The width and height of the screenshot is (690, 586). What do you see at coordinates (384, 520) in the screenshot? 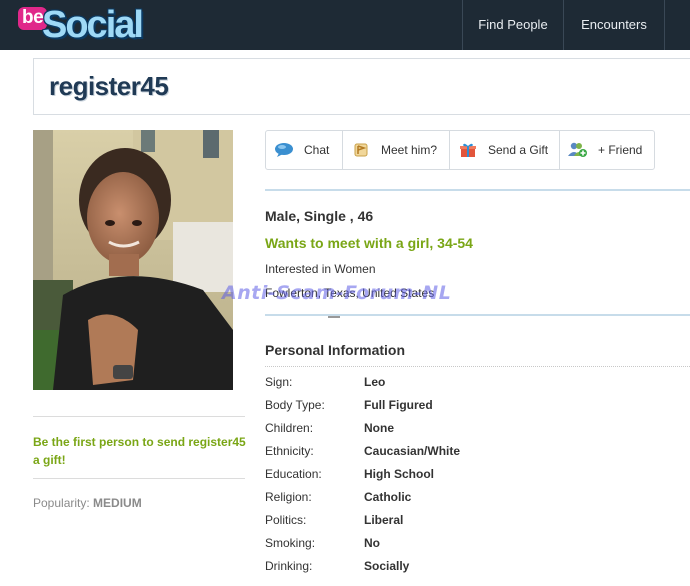
I see `info-value: Liberal` at bounding box center [384, 520].